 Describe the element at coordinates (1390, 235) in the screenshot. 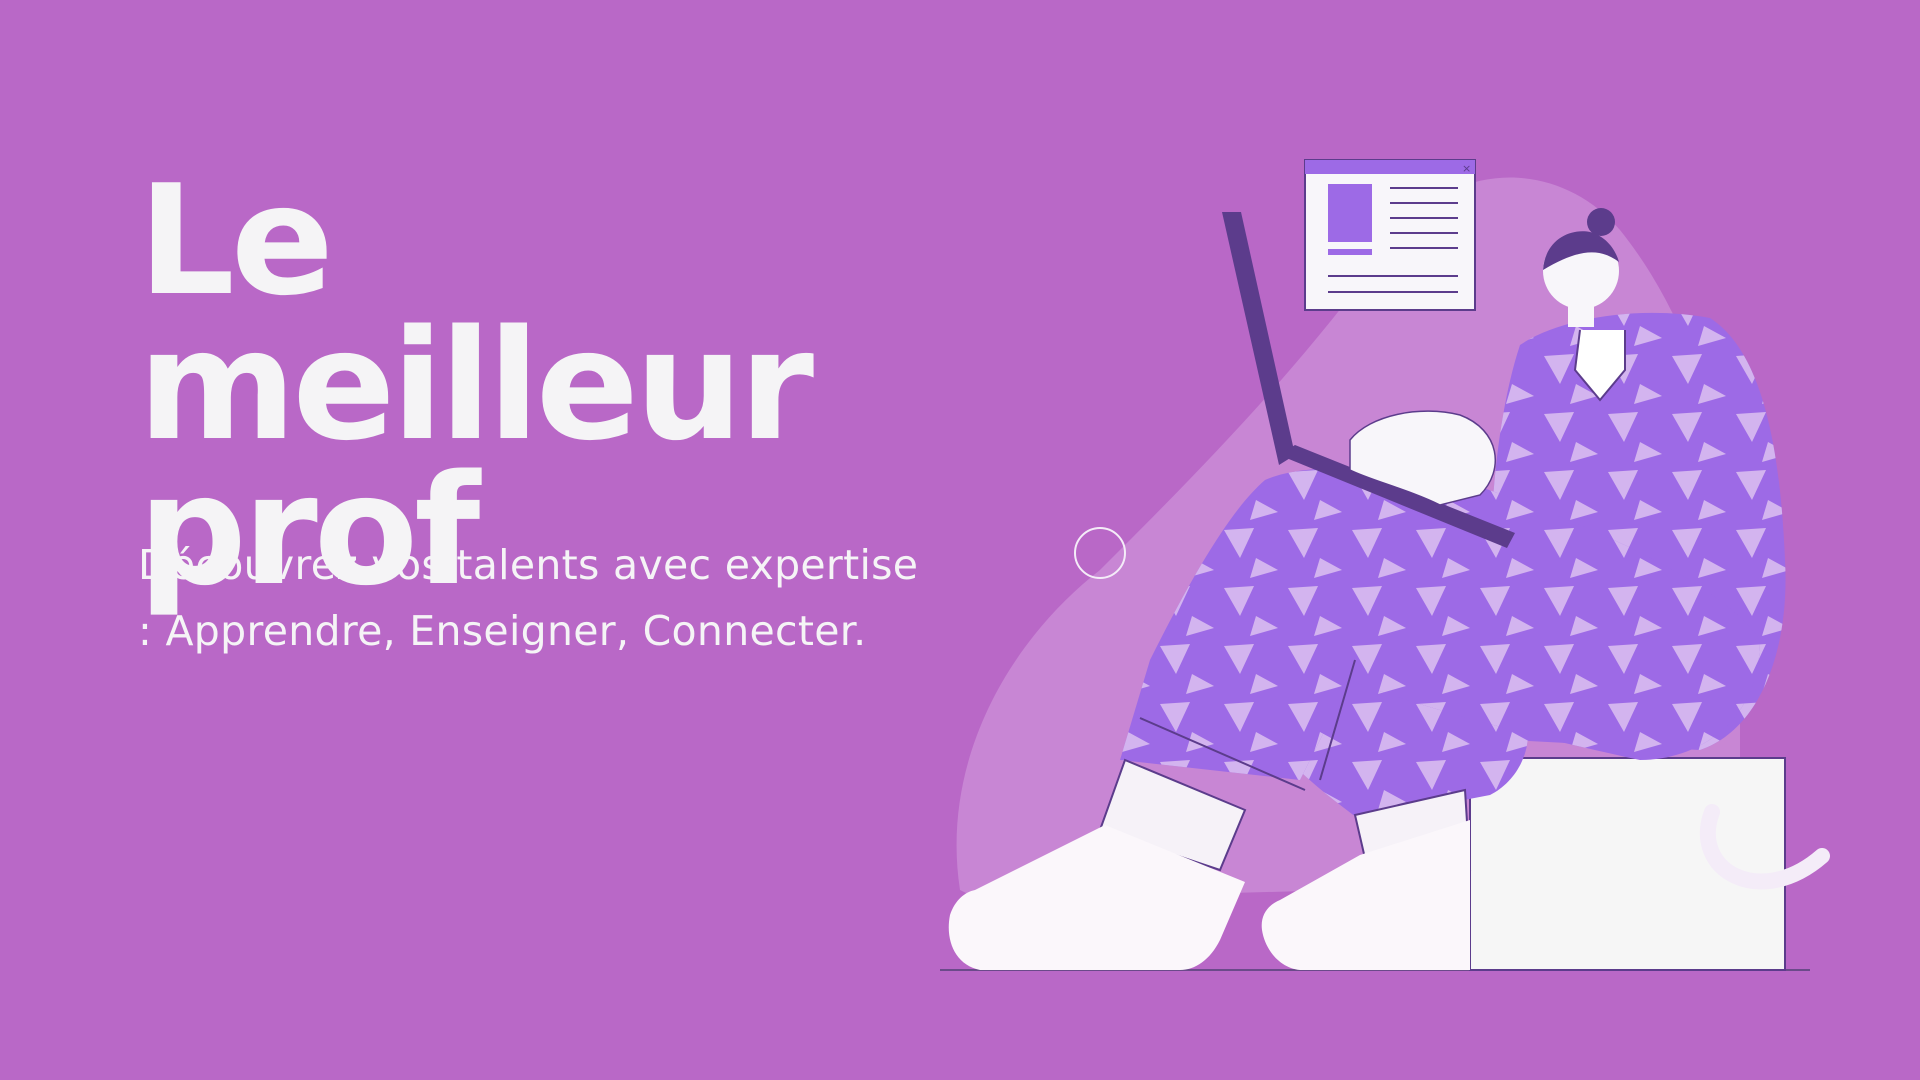

I see `browser-window-icon: ×` at that location.